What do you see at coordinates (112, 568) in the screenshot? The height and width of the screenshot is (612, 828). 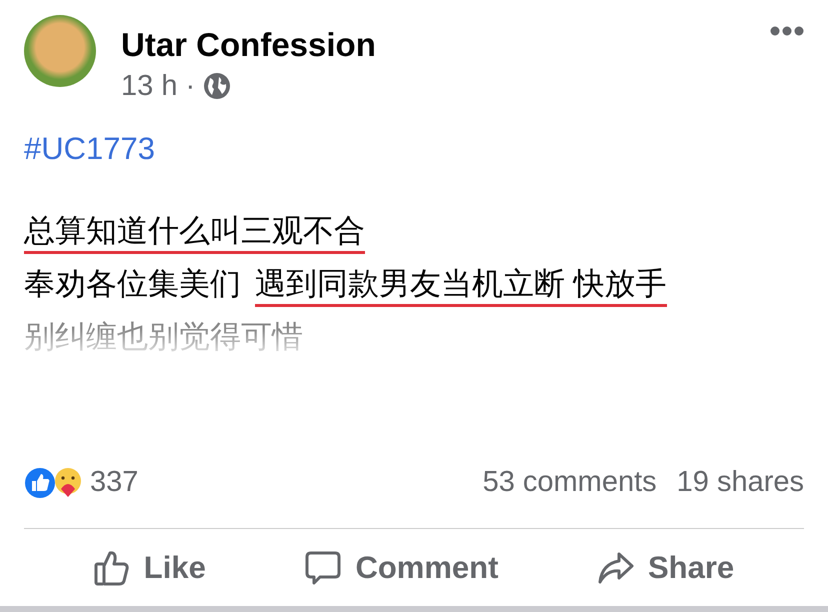 I see `thumbs-up-icon` at bounding box center [112, 568].